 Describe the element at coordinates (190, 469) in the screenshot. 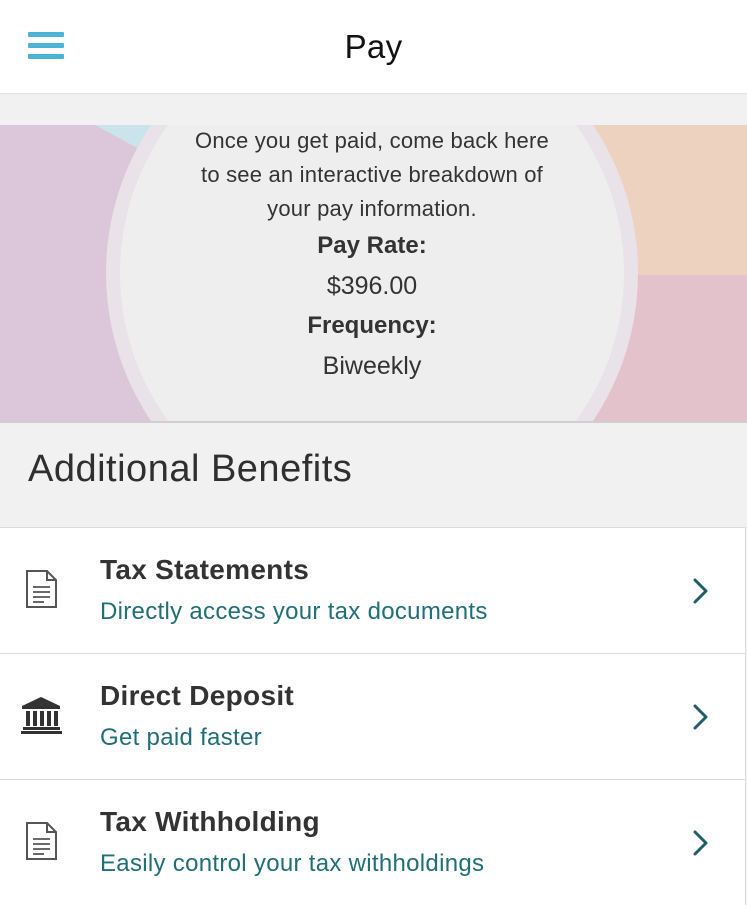

I see `section-title: Additional Benefits` at that location.